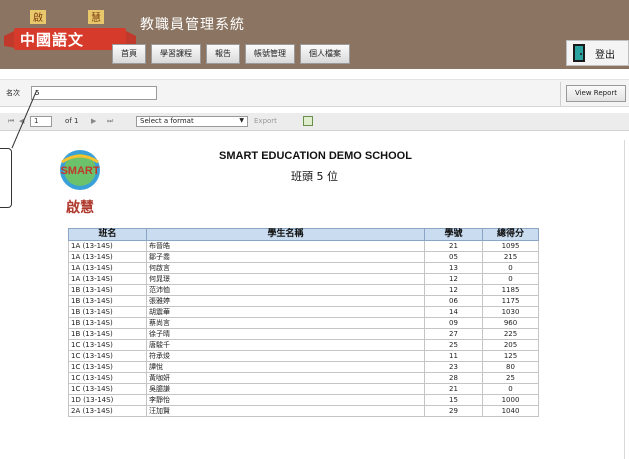  I want to click on student-name-cell: 汪加賢, so click(285, 411).